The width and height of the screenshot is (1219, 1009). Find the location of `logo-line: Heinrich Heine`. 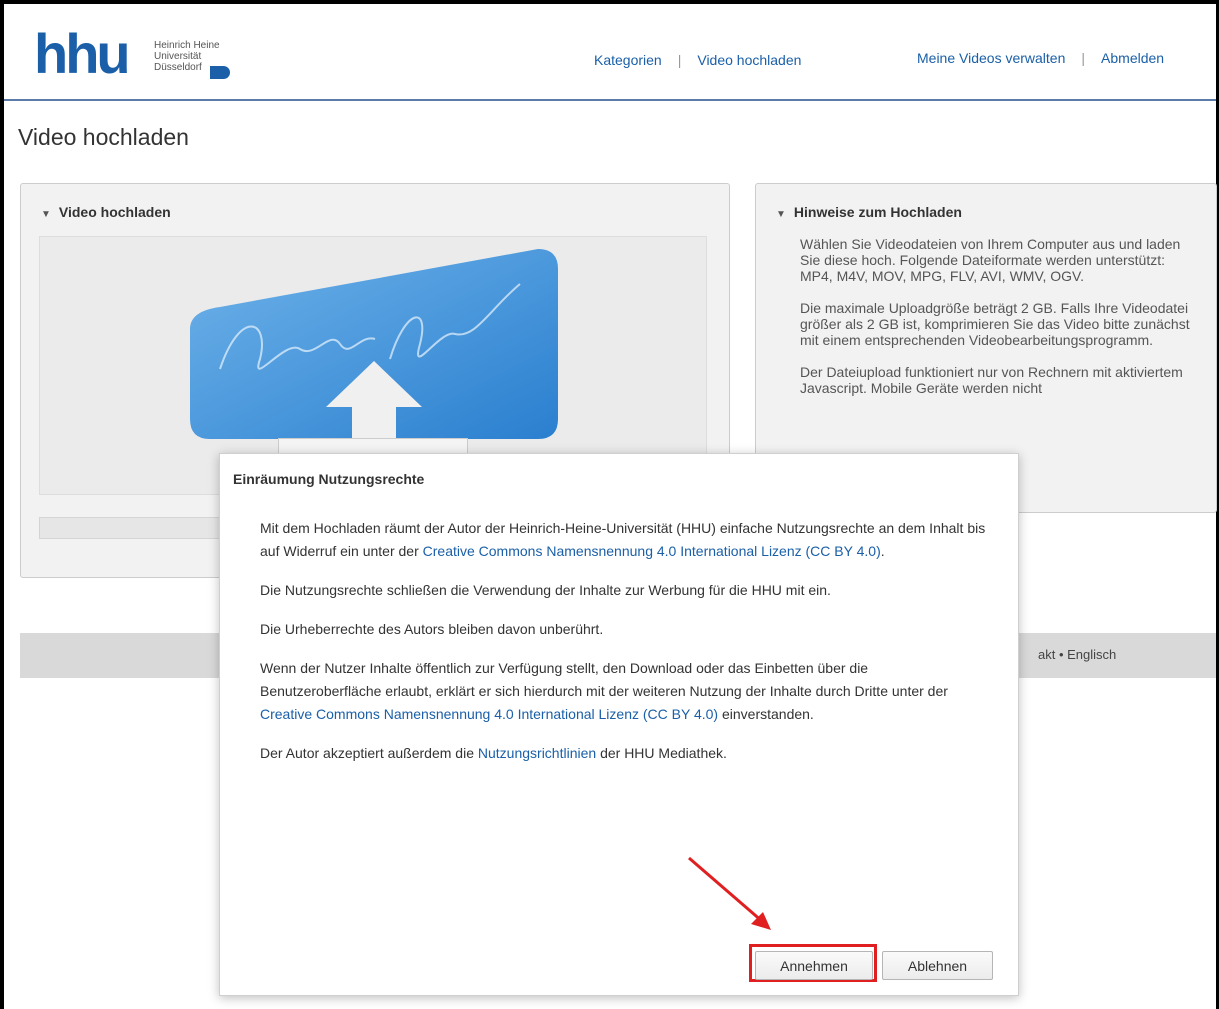

logo-line: Heinrich Heine is located at coordinates (187, 45).